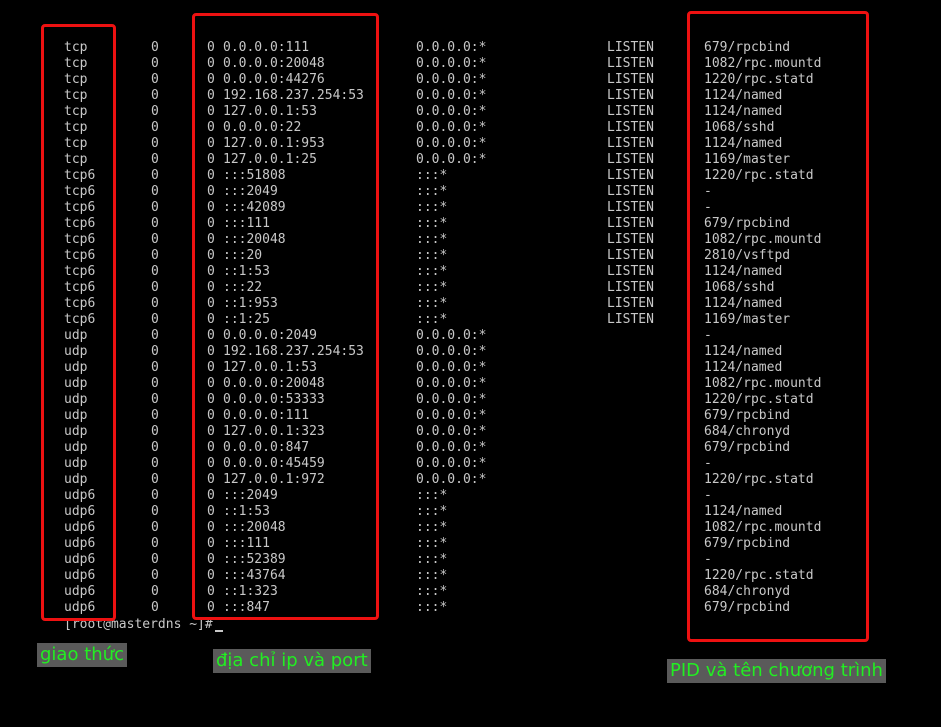 This screenshot has height=727, width=941. I want to click on protocol-label: giao thức, so click(82, 655).